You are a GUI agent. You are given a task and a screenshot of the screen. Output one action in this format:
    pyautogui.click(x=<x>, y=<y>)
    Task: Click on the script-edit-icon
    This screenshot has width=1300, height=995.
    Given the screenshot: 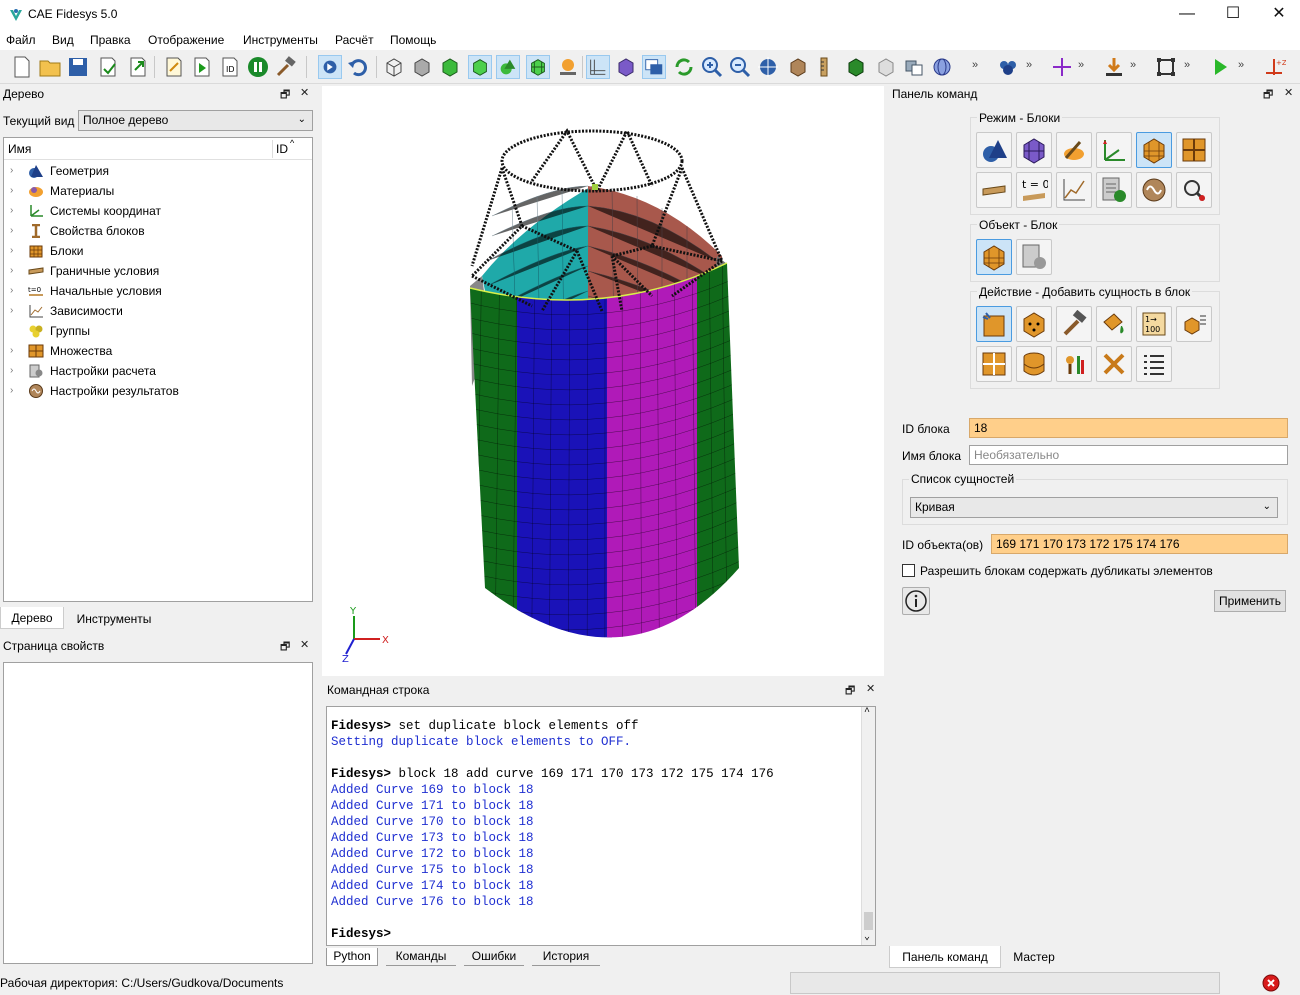 What is the action you would take?
    pyautogui.click(x=174, y=67)
    